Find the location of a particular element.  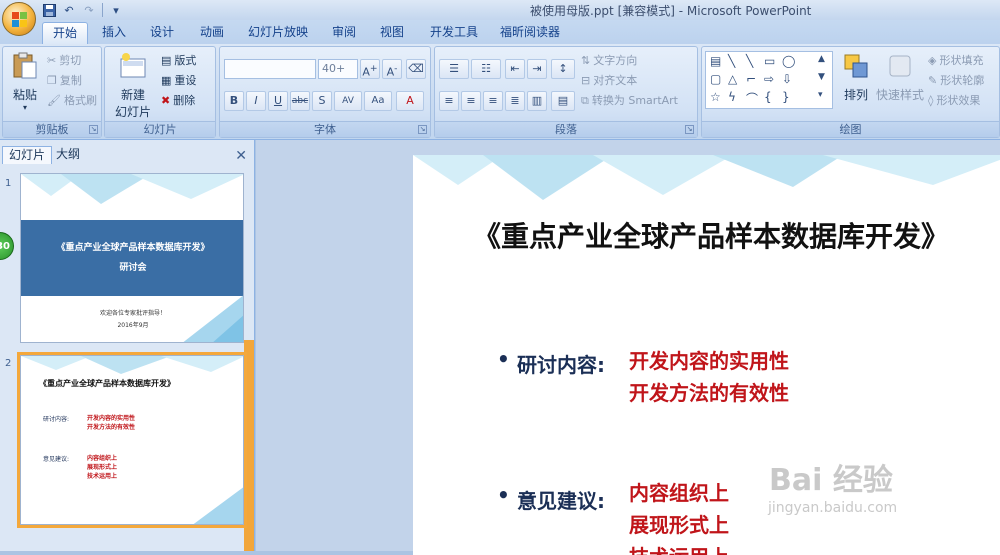

tab-design: 设计 is located at coordinates (162, 33).